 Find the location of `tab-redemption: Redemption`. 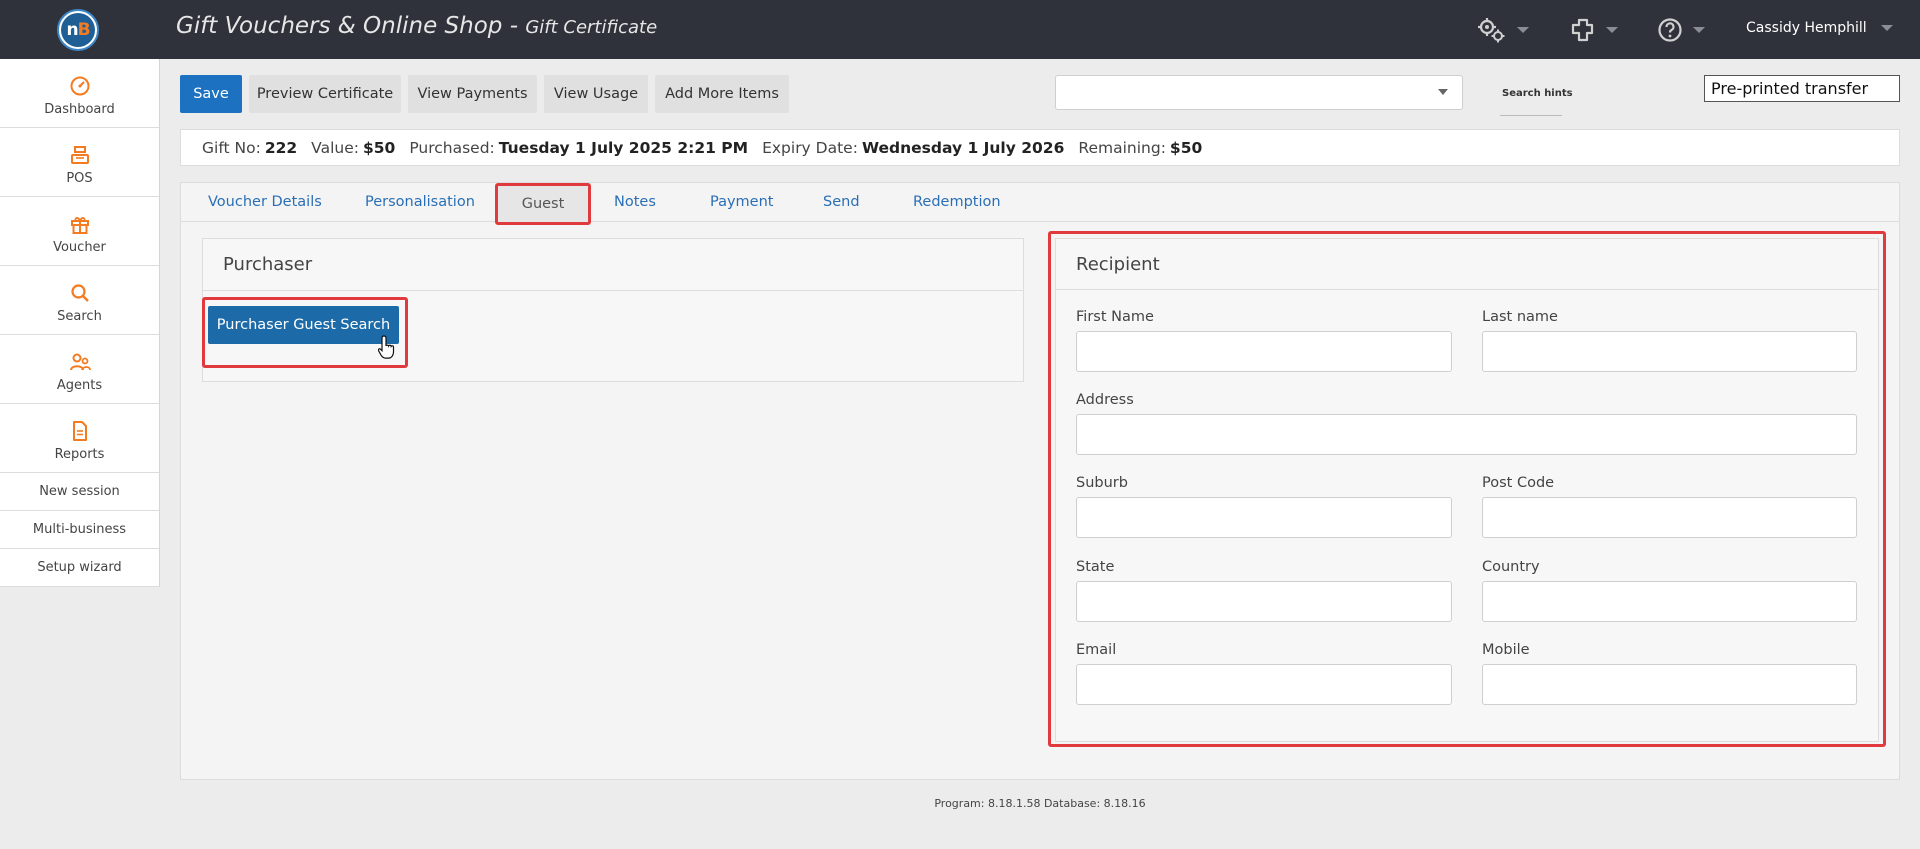

tab-redemption: Redemption is located at coordinates (957, 202).